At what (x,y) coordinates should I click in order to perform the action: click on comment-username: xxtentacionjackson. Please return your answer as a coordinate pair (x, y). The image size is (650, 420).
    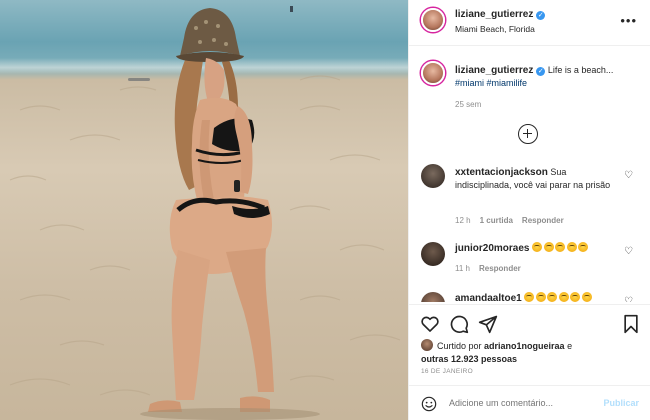
    Looking at the image, I should click on (501, 172).